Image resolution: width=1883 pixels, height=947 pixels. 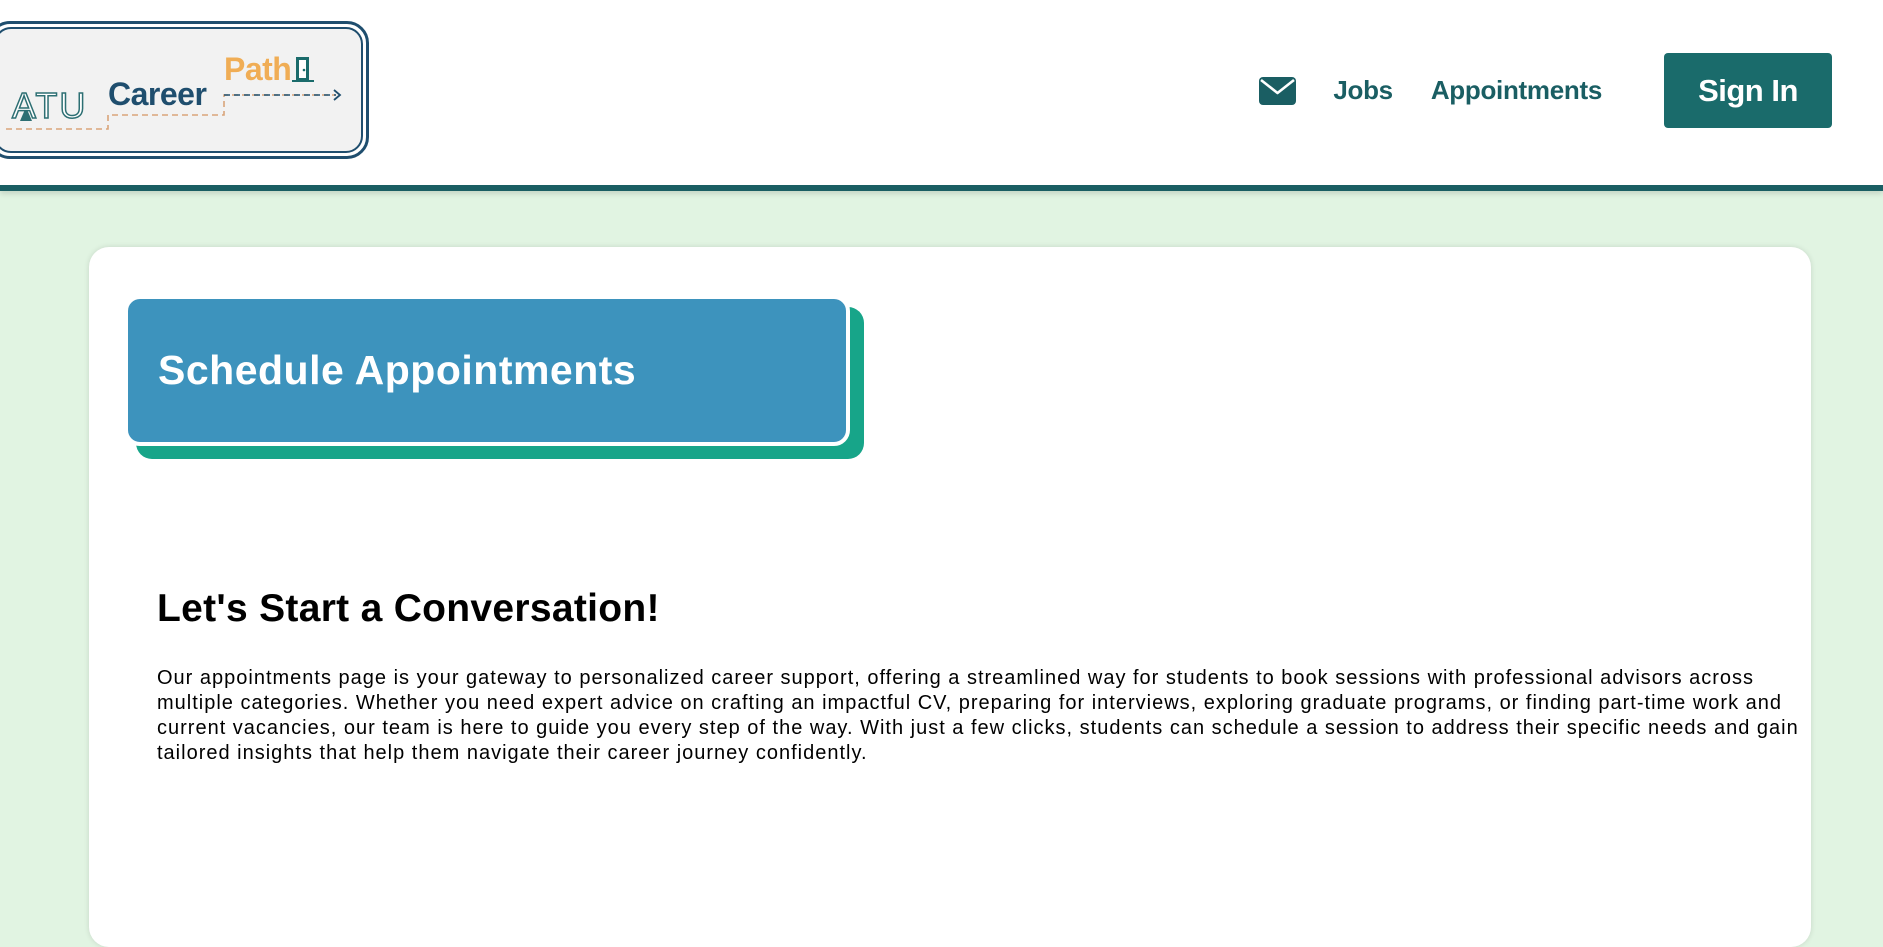 What do you see at coordinates (1748, 90) in the screenshot?
I see `sign-in-button: Sign In` at bounding box center [1748, 90].